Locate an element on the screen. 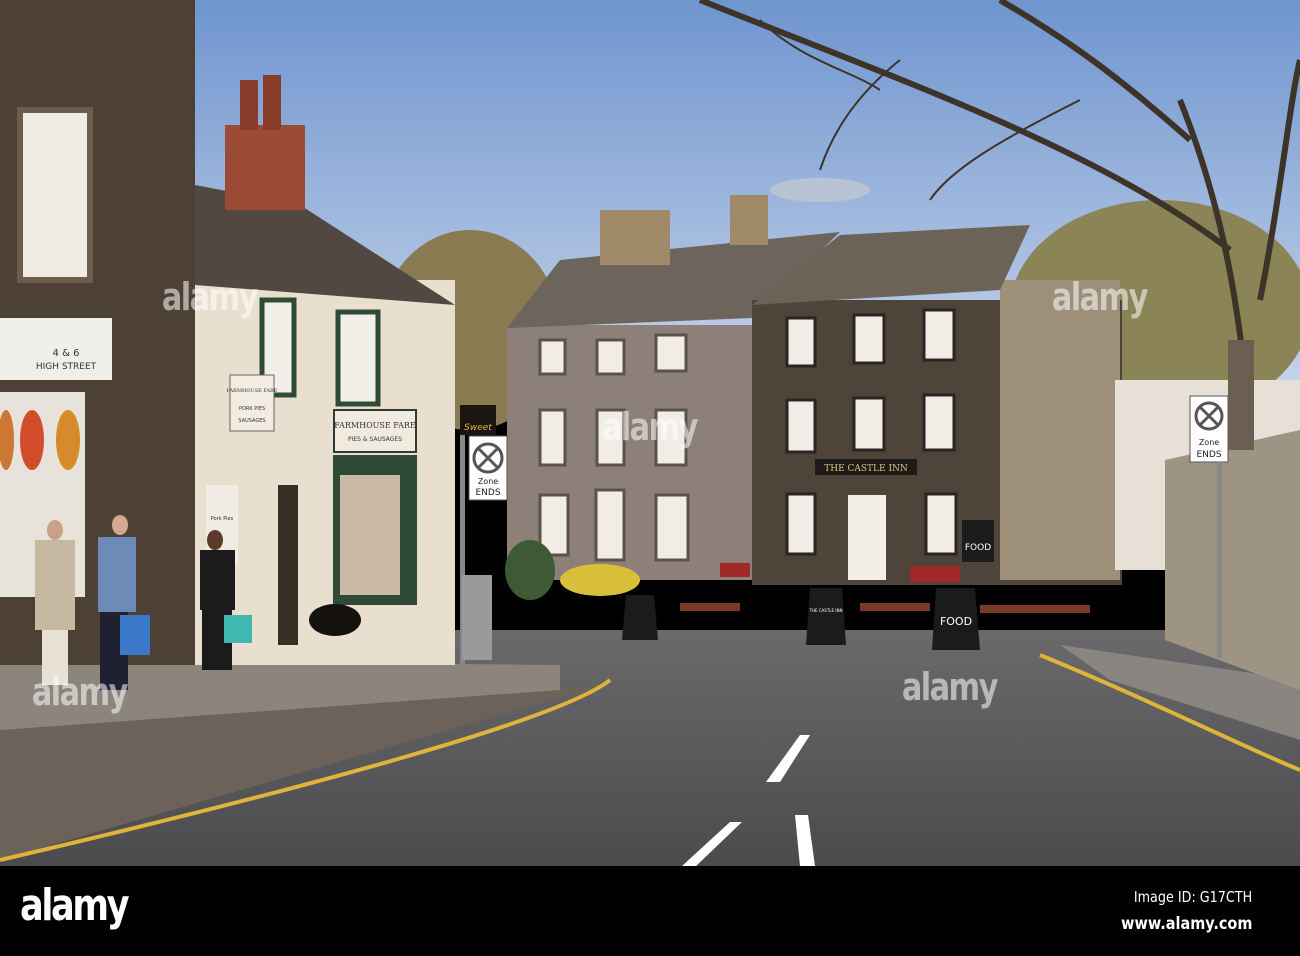 Image resolution: width=1300 pixels, height=956 pixels. cloud is located at coordinates (820, 190).